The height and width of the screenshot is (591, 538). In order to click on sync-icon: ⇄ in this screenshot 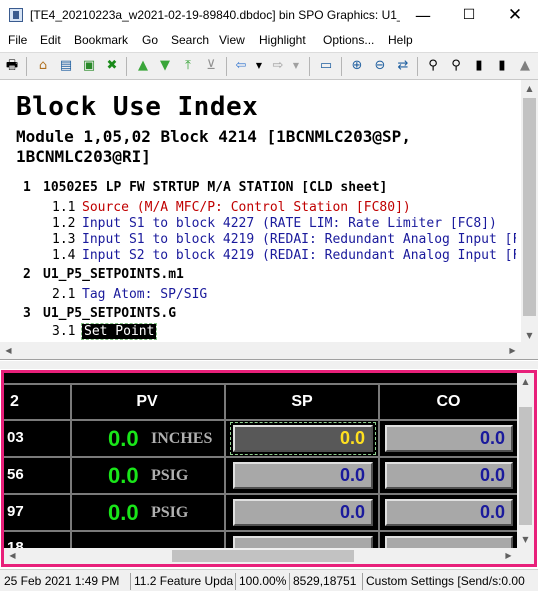, I will do `click(403, 66)`.